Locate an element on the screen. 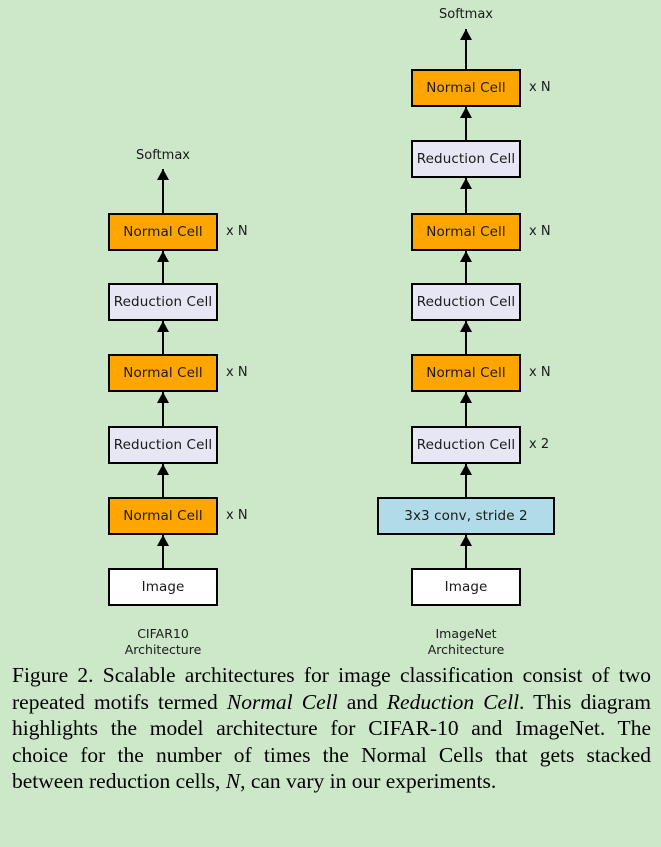 The height and width of the screenshot is (847, 661). node-normal-cell-imagenet-1: Normal Cell is located at coordinates (466, 373).